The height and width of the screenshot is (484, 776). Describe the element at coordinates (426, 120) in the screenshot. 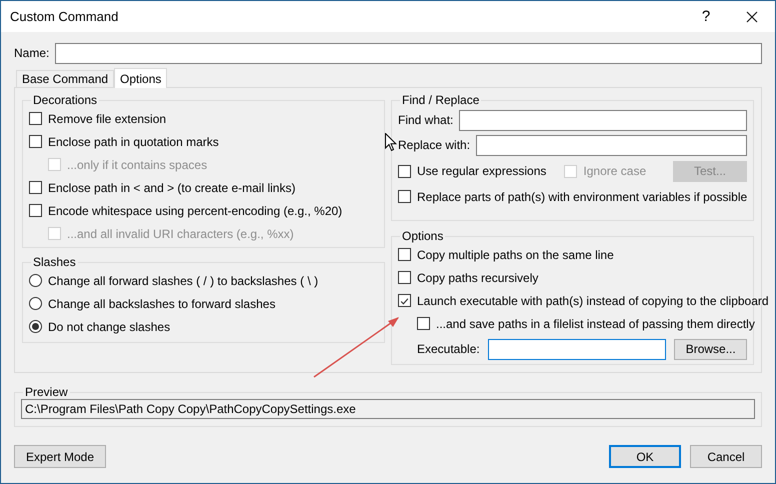

I see `find-label: Find what:` at that location.